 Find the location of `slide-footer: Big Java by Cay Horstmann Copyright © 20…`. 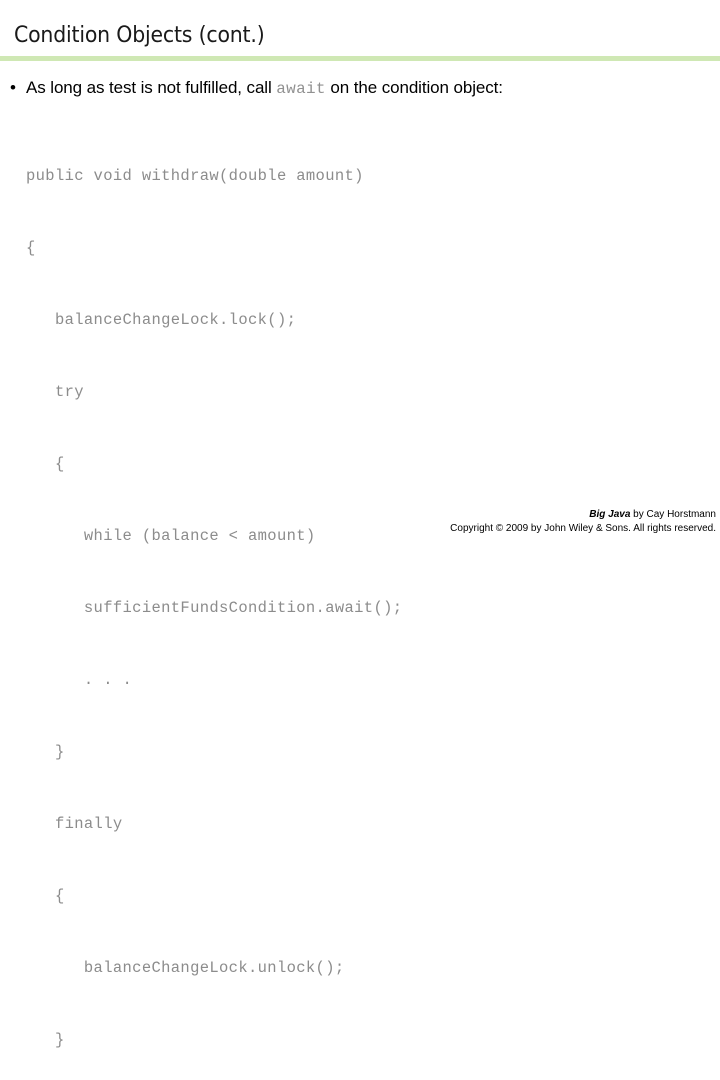

slide-footer: Big Java by Cay Horstmann Copyright © 20… is located at coordinates (583, 522).